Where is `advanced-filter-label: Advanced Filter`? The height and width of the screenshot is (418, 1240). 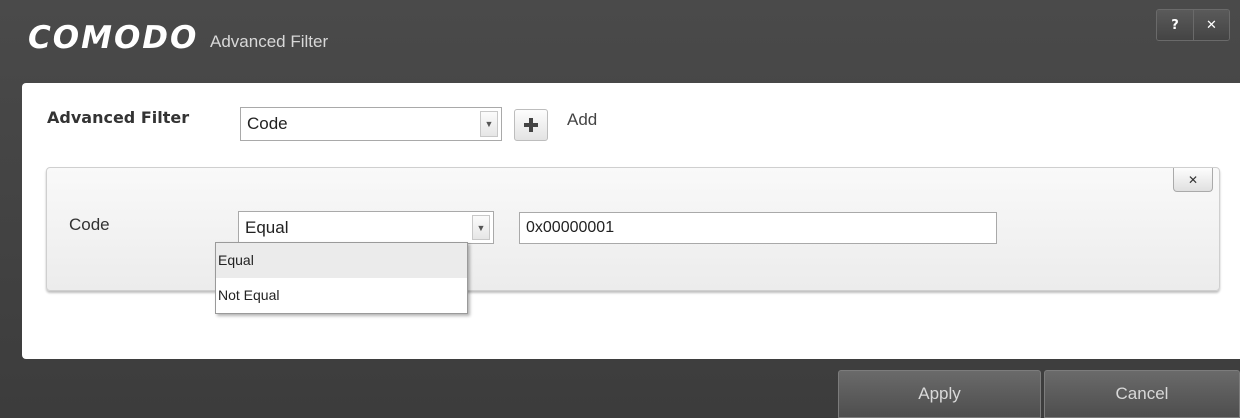
advanced-filter-label: Advanced Filter is located at coordinates (118, 117).